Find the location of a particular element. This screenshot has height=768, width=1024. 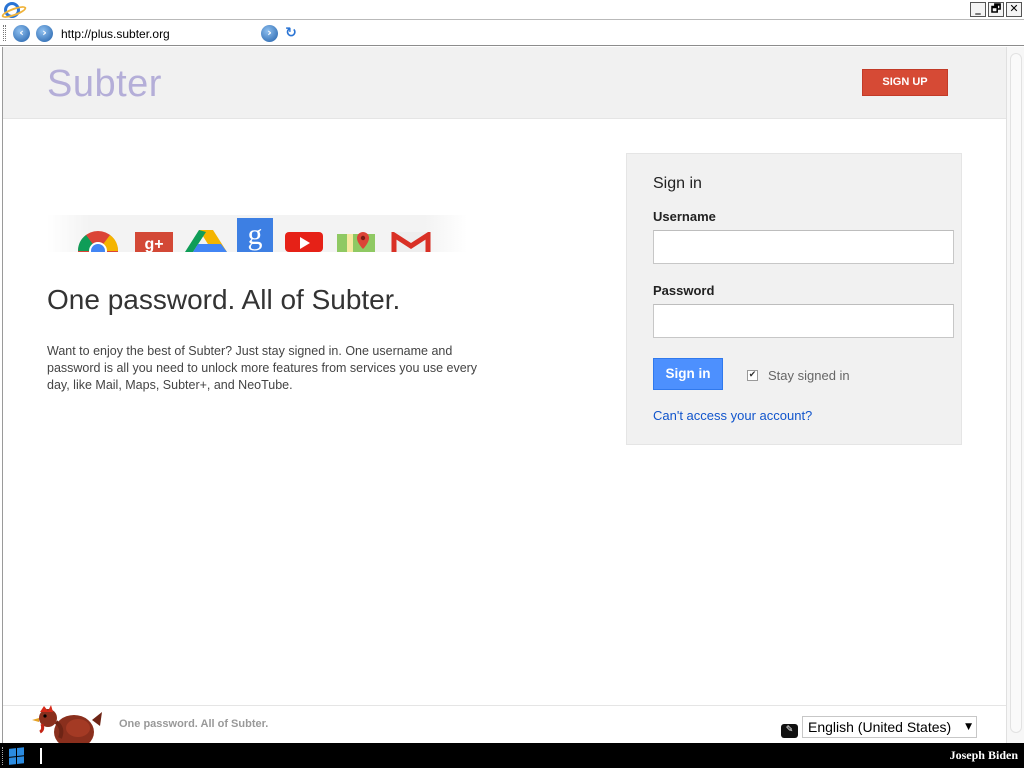

address-input is located at coordinates (157, 34).